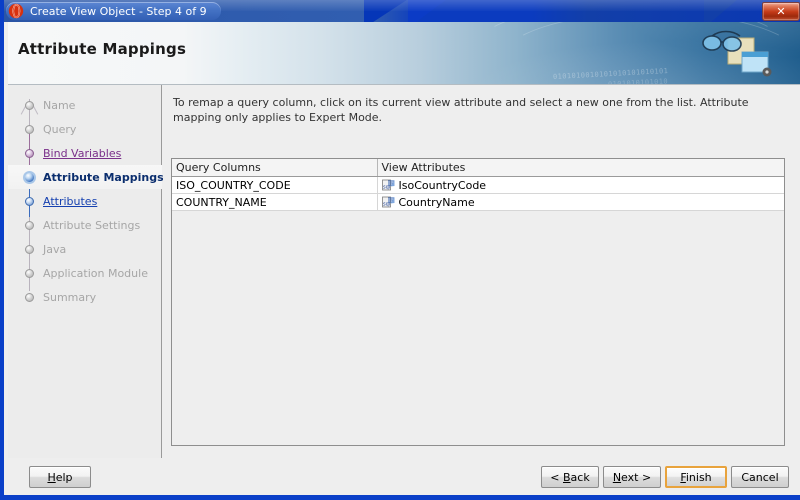  What do you see at coordinates (102, 49) in the screenshot?
I see `page-title: Attribute Mappings` at bounding box center [102, 49].